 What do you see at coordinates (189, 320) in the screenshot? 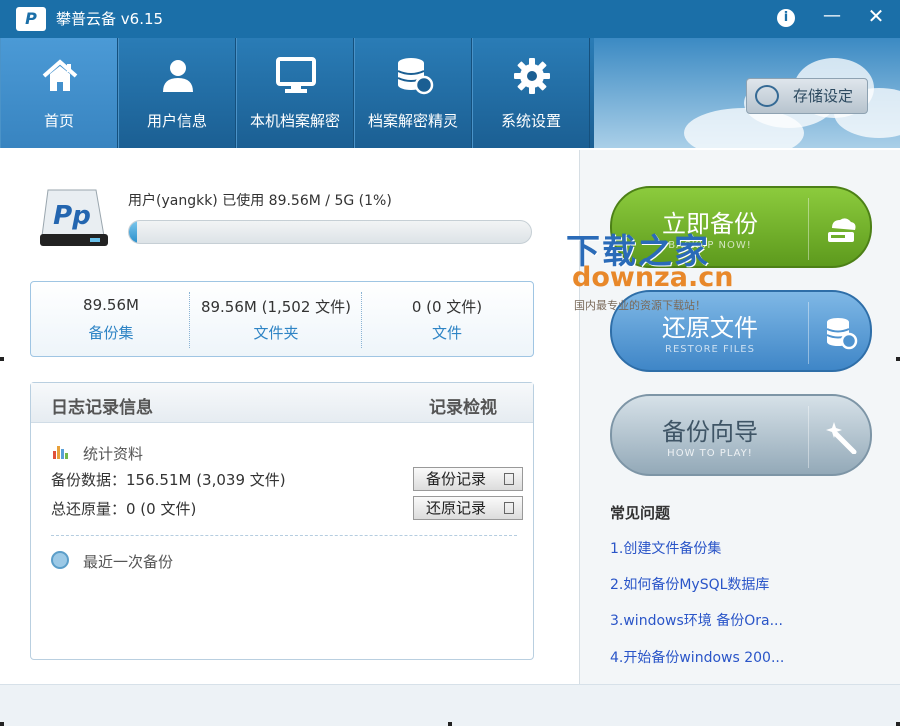
I see `stat-divider` at bounding box center [189, 320].